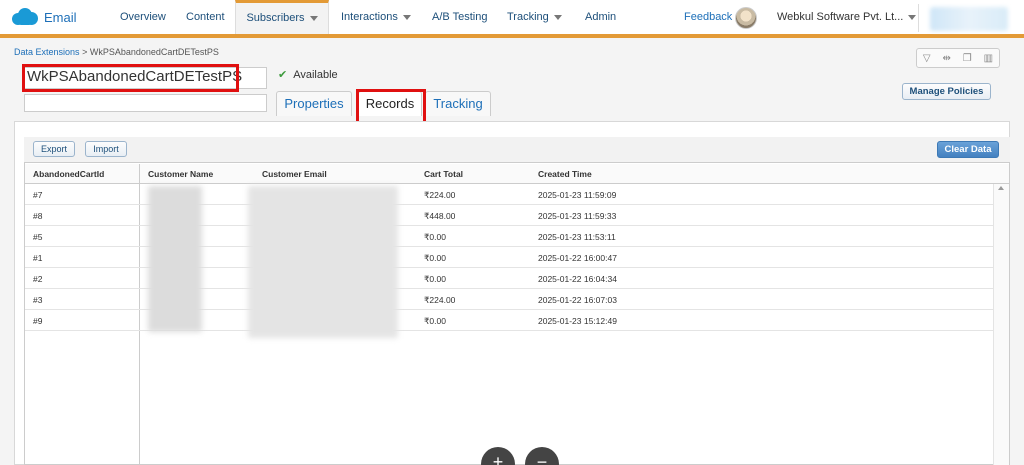 The image size is (1024, 465). Describe the element at coordinates (47, 52) in the screenshot. I see `breadcrumb-parent: Data Extensions` at that location.